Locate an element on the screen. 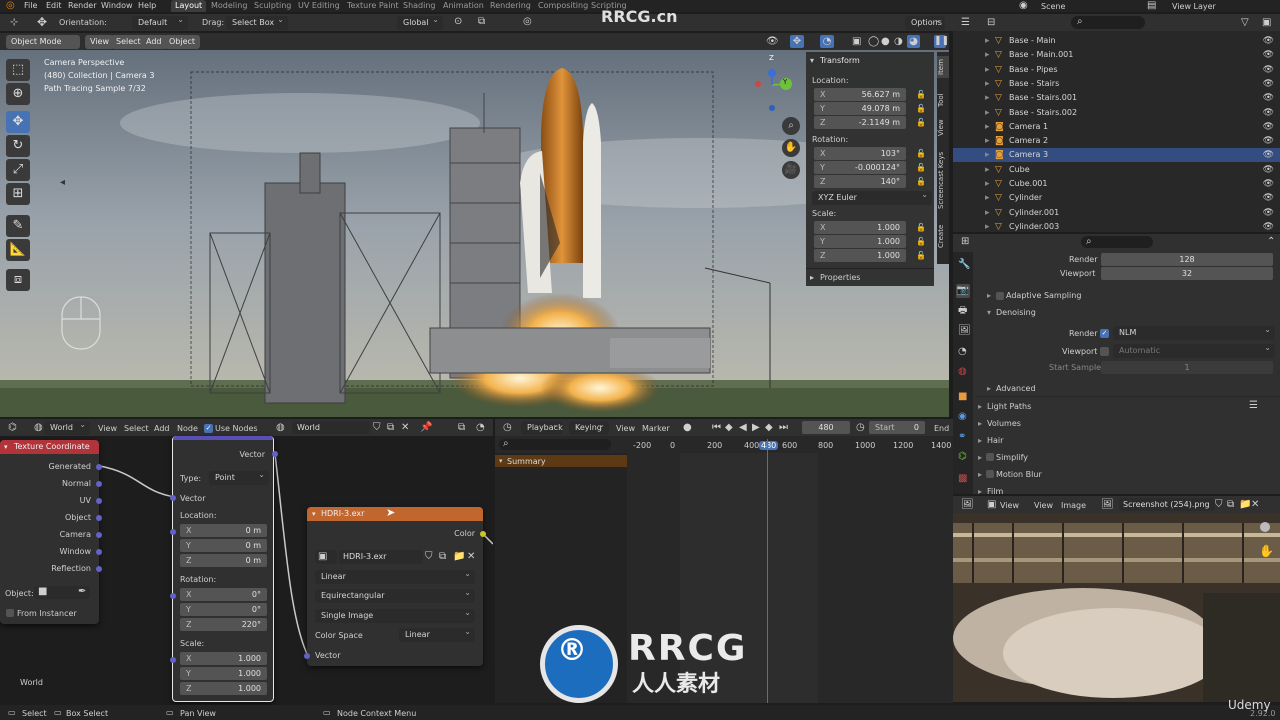  output-tab-icon: 🖶 is located at coordinates (962, 311).